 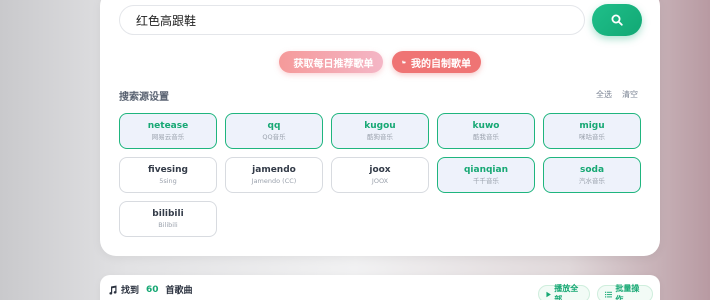 What do you see at coordinates (609, 294) in the screenshot?
I see `list-icon` at bounding box center [609, 294].